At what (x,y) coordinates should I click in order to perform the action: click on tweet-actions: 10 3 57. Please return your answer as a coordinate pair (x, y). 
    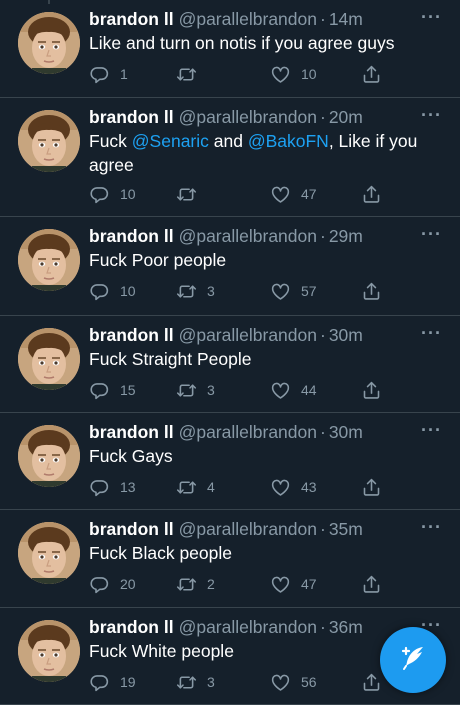
    Looking at the image, I should click on (239, 291).